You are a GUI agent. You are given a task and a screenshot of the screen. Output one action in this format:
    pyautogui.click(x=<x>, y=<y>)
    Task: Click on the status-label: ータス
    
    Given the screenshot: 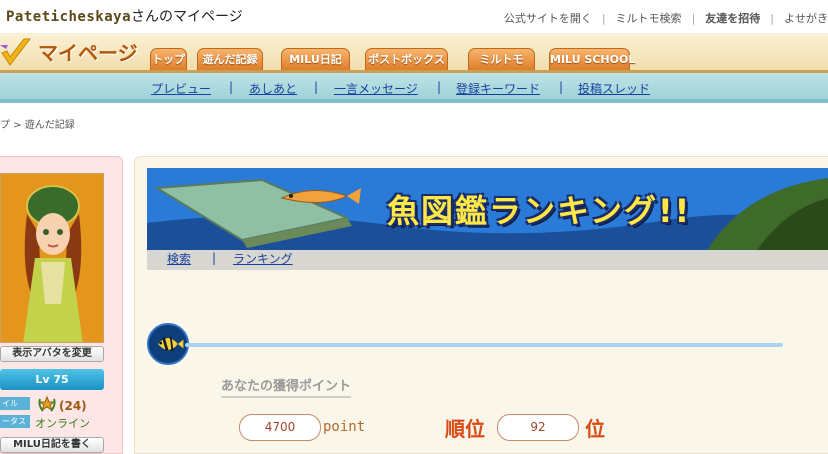 What is the action you would take?
    pyautogui.click(x=15, y=421)
    